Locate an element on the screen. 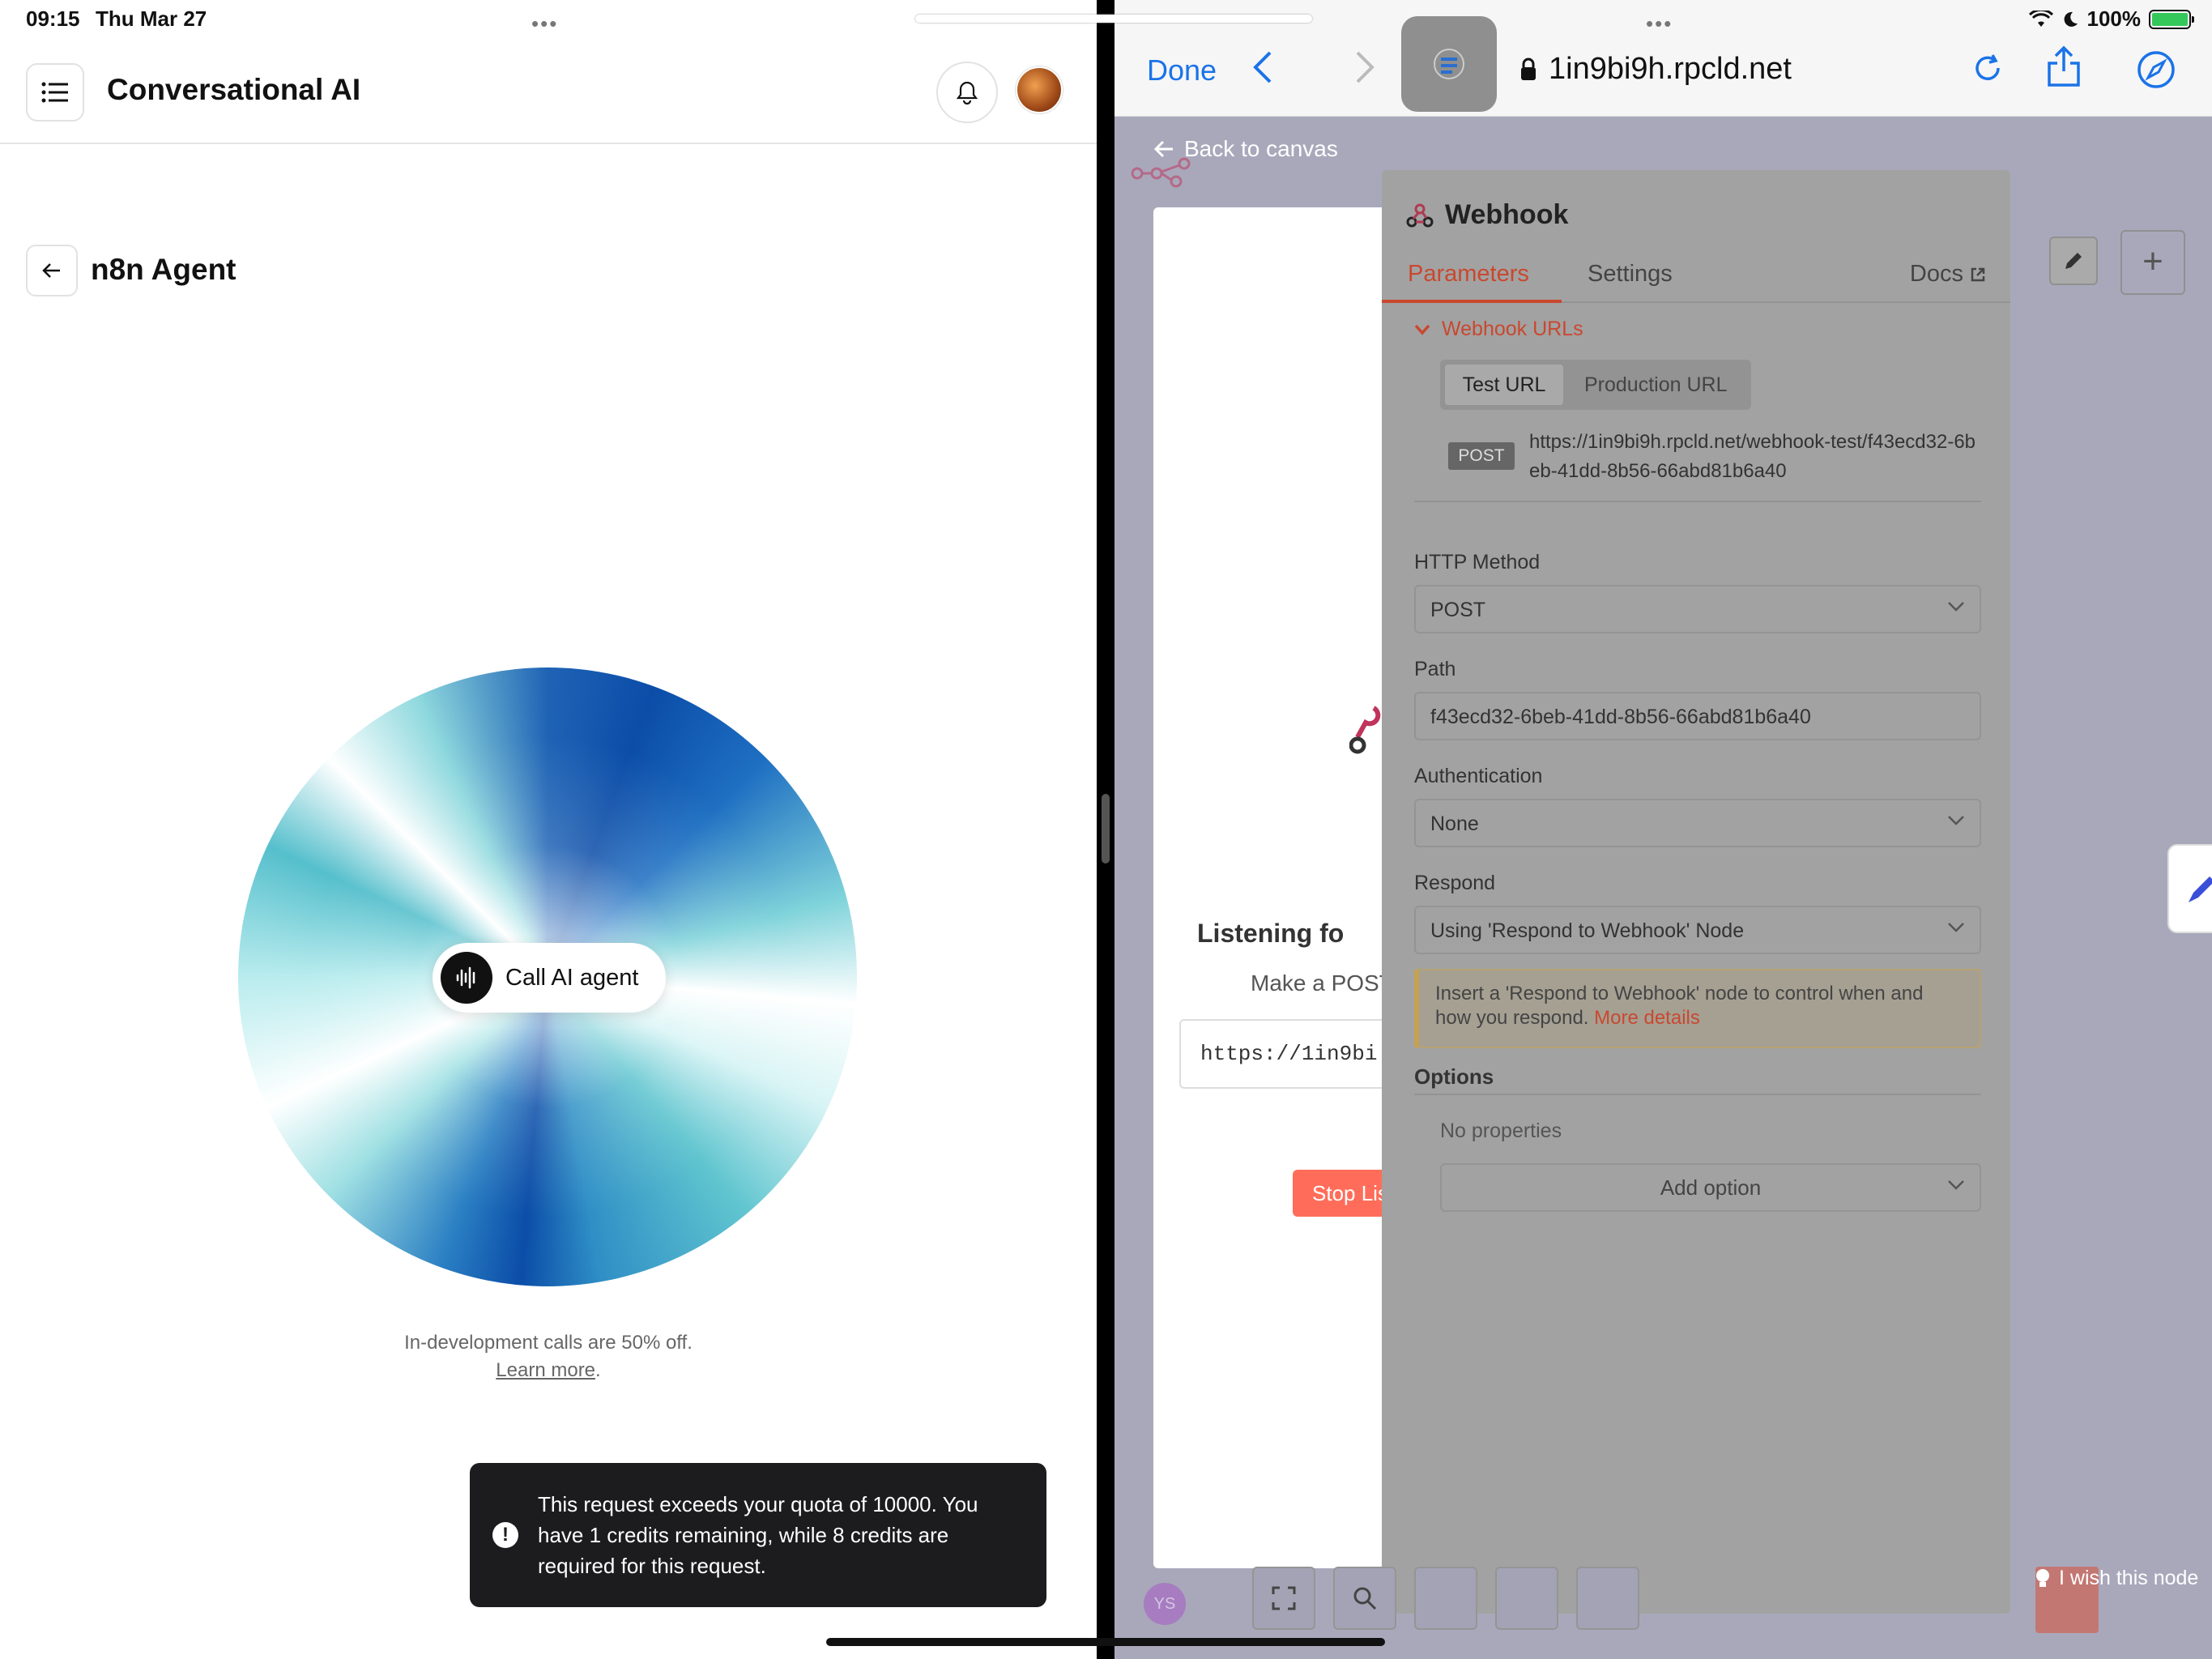  done-button: Done is located at coordinates (1182, 70).